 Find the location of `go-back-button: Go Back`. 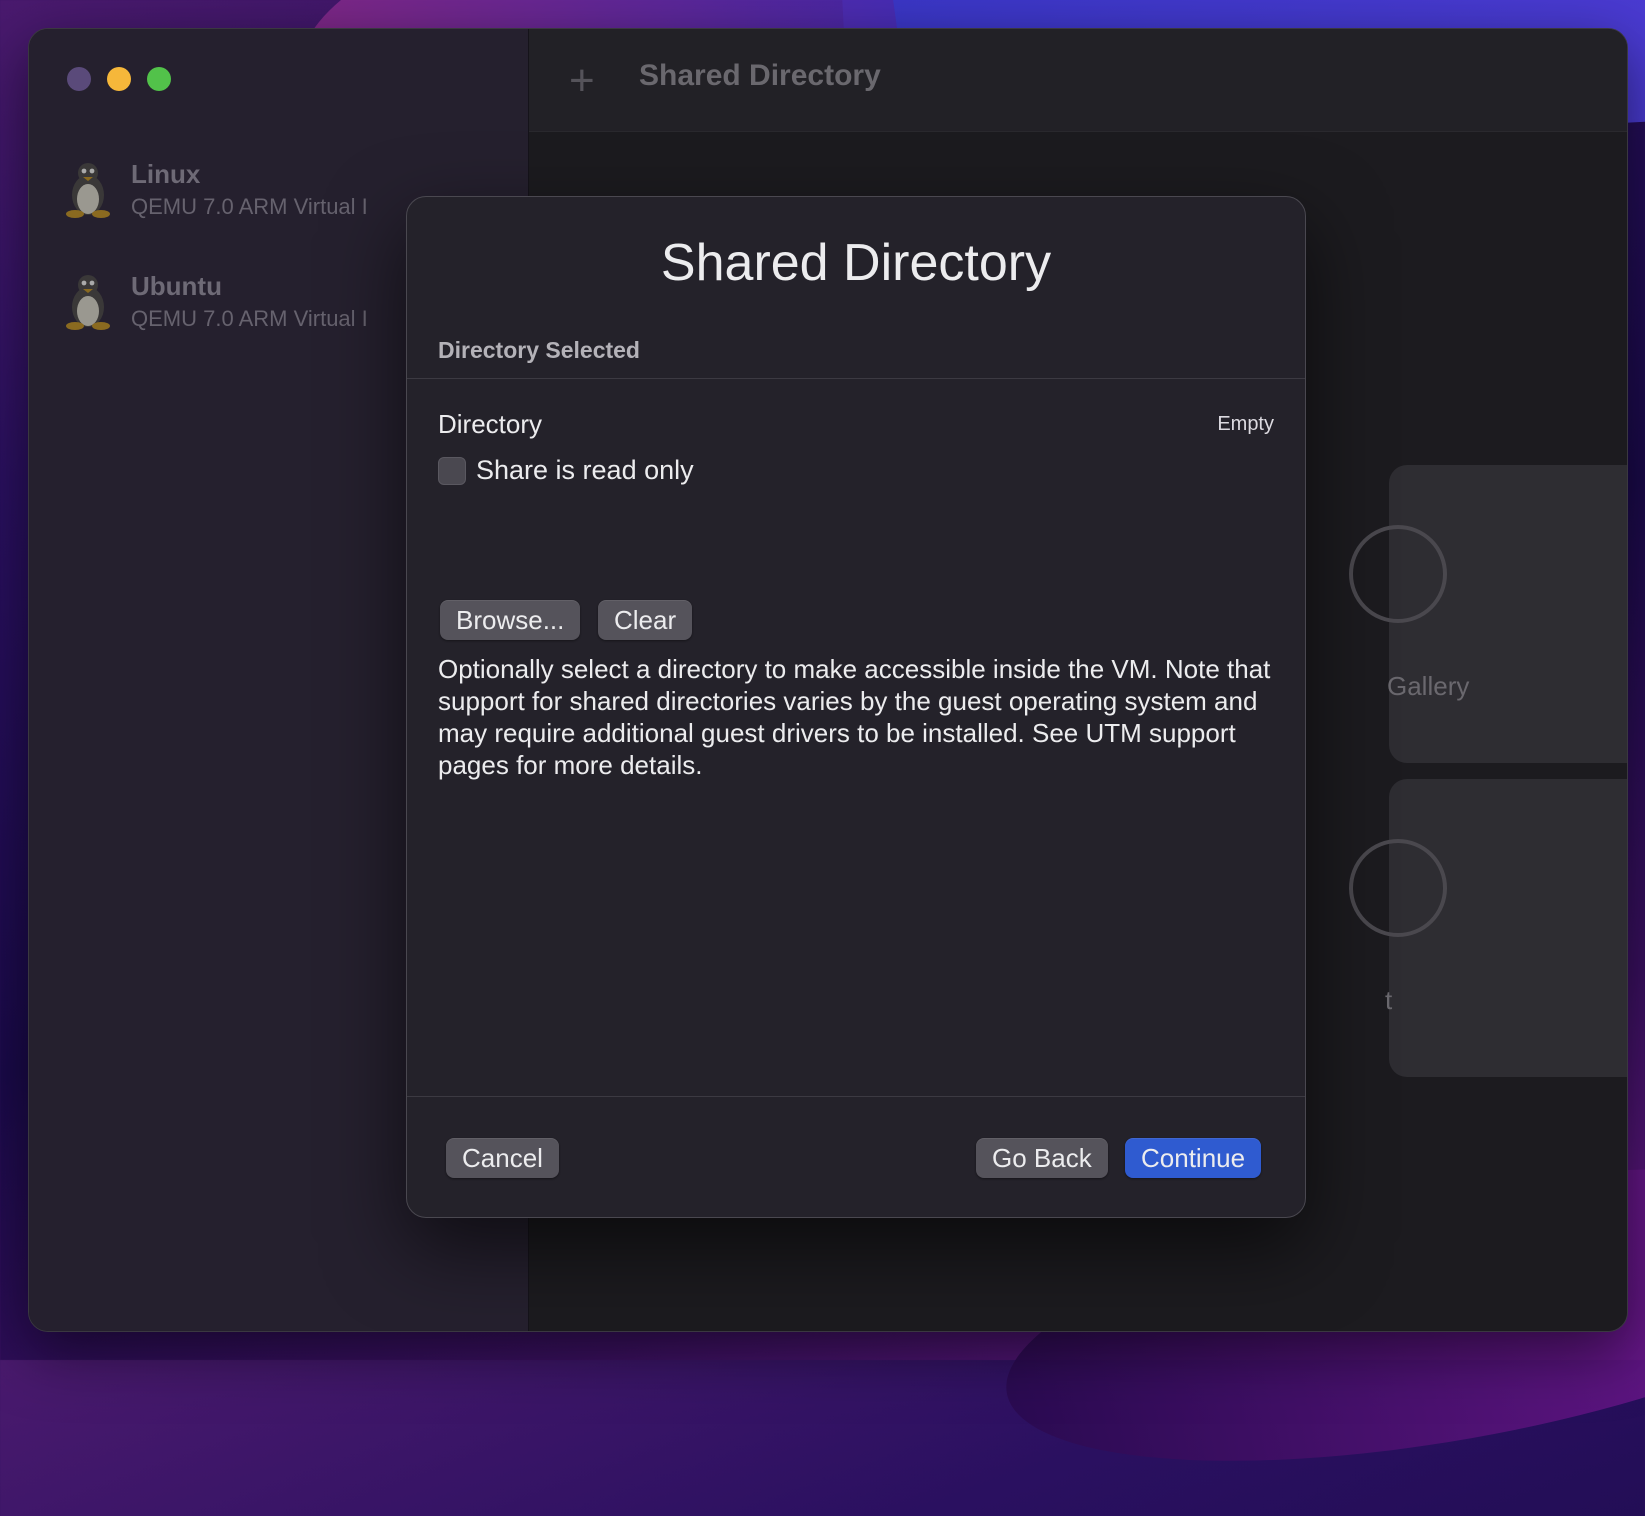

go-back-button: Go Back is located at coordinates (1042, 1158).